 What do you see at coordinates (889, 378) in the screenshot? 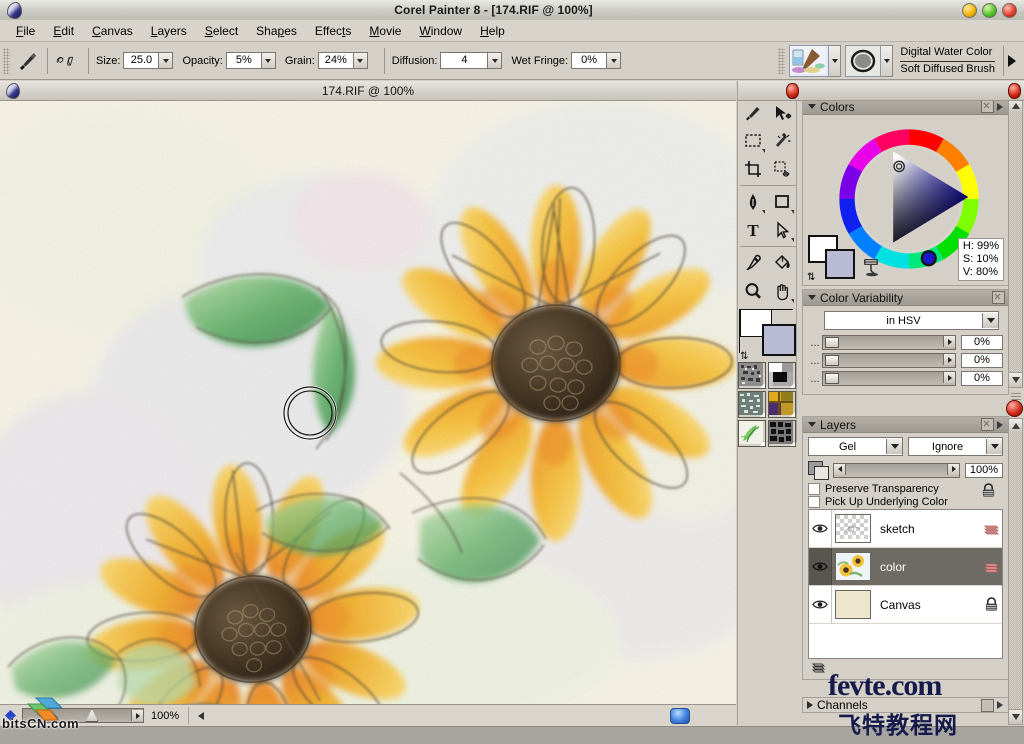
I see `value-variability` at bounding box center [889, 378].